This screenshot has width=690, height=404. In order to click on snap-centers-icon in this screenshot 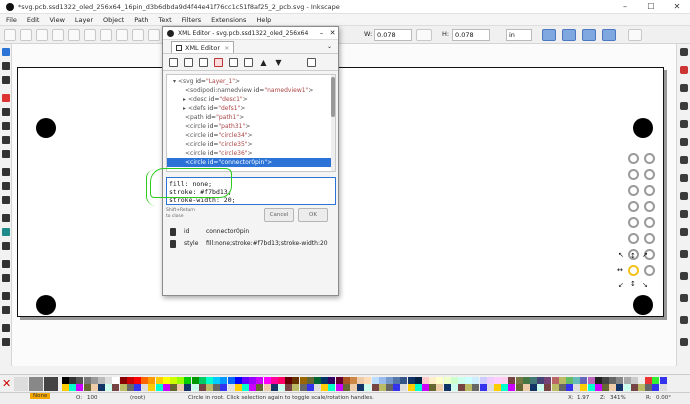, I will do `click(684, 160)`.